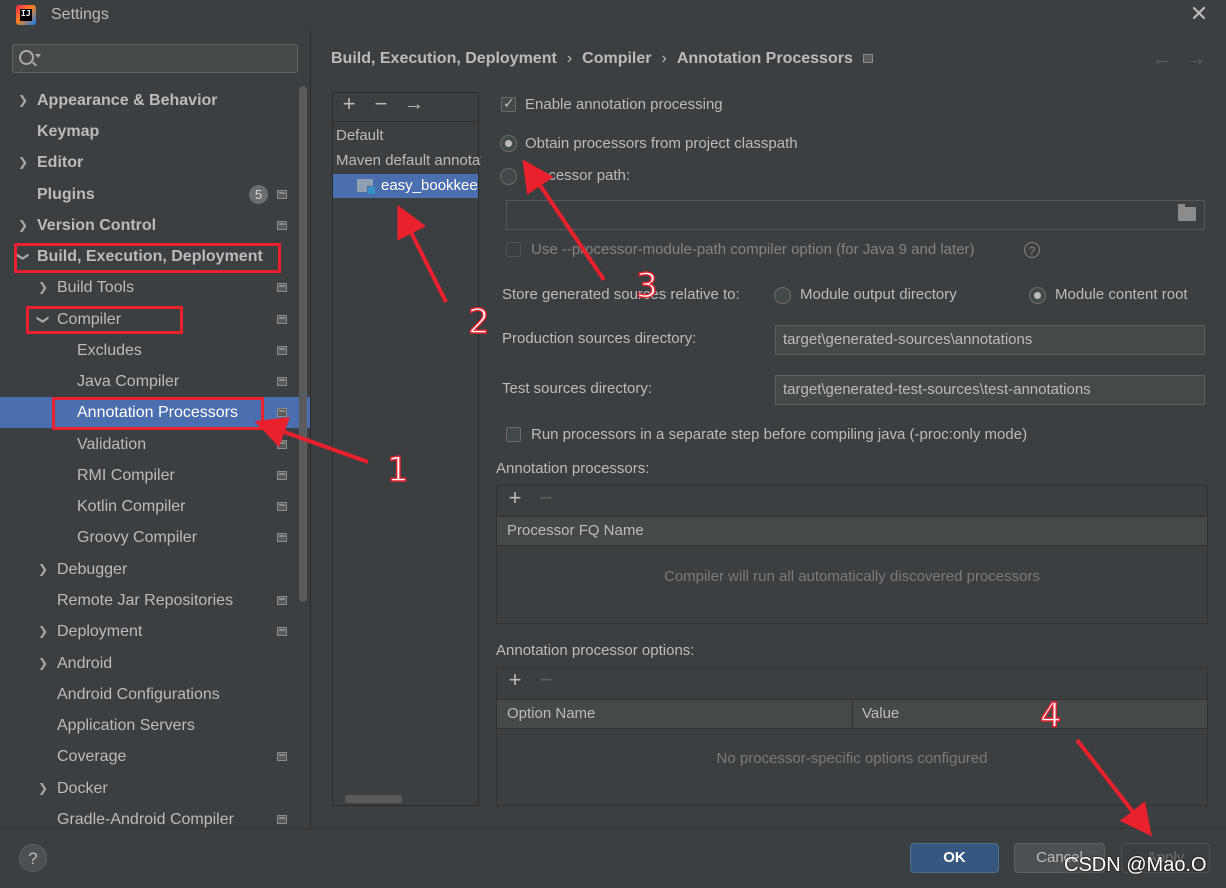  What do you see at coordinates (258, 194) in the screenshot?
I see `plugins-update-count-badge: 5` at bounding box center [258, 194].